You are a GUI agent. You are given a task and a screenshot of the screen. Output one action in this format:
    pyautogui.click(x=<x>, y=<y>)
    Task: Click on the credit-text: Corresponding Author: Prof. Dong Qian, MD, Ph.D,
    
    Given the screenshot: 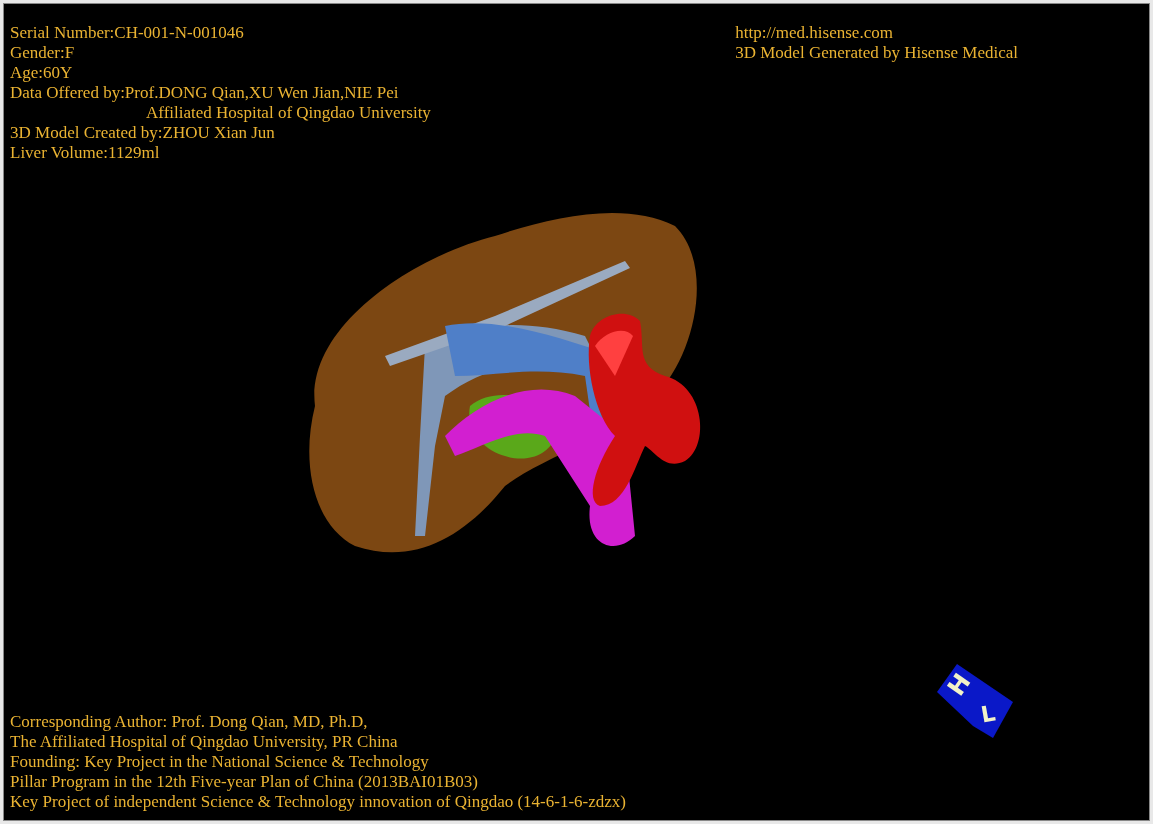 What is the action you would take?
    pyautogui.click(x=189, y=722)
    